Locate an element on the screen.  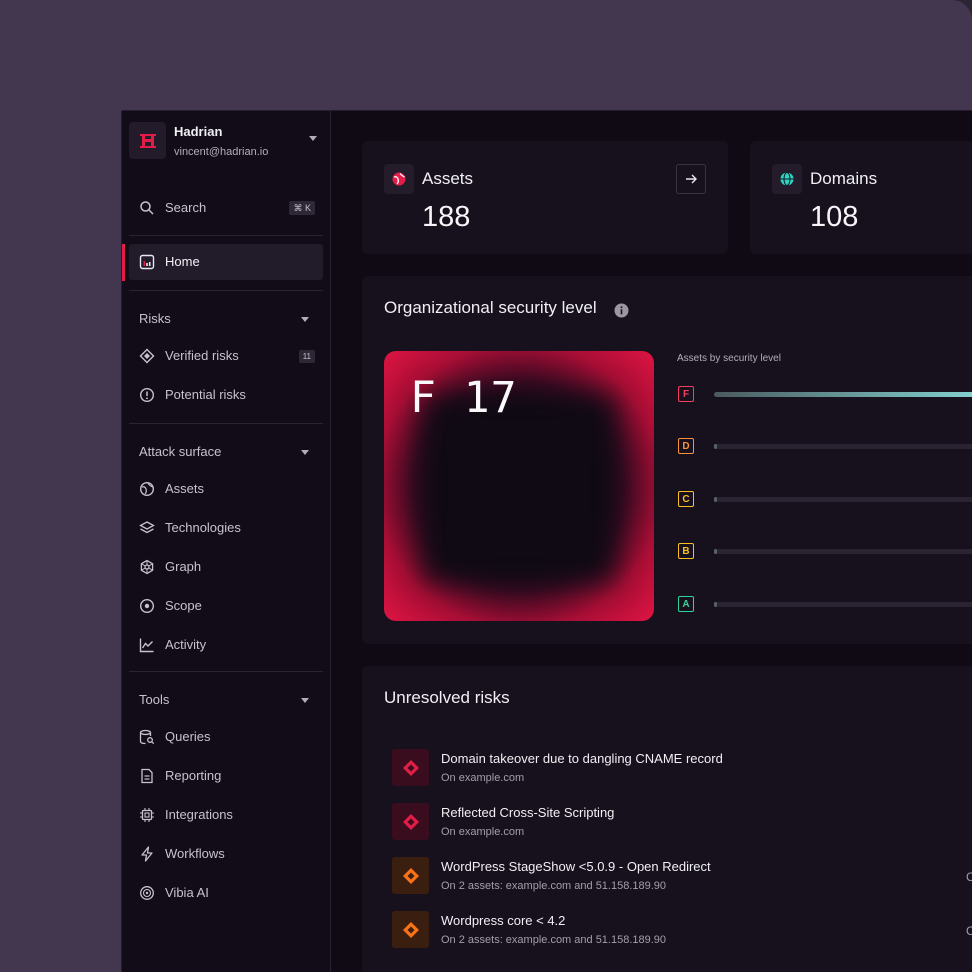
info-icon is located at coordinates (621, 310).